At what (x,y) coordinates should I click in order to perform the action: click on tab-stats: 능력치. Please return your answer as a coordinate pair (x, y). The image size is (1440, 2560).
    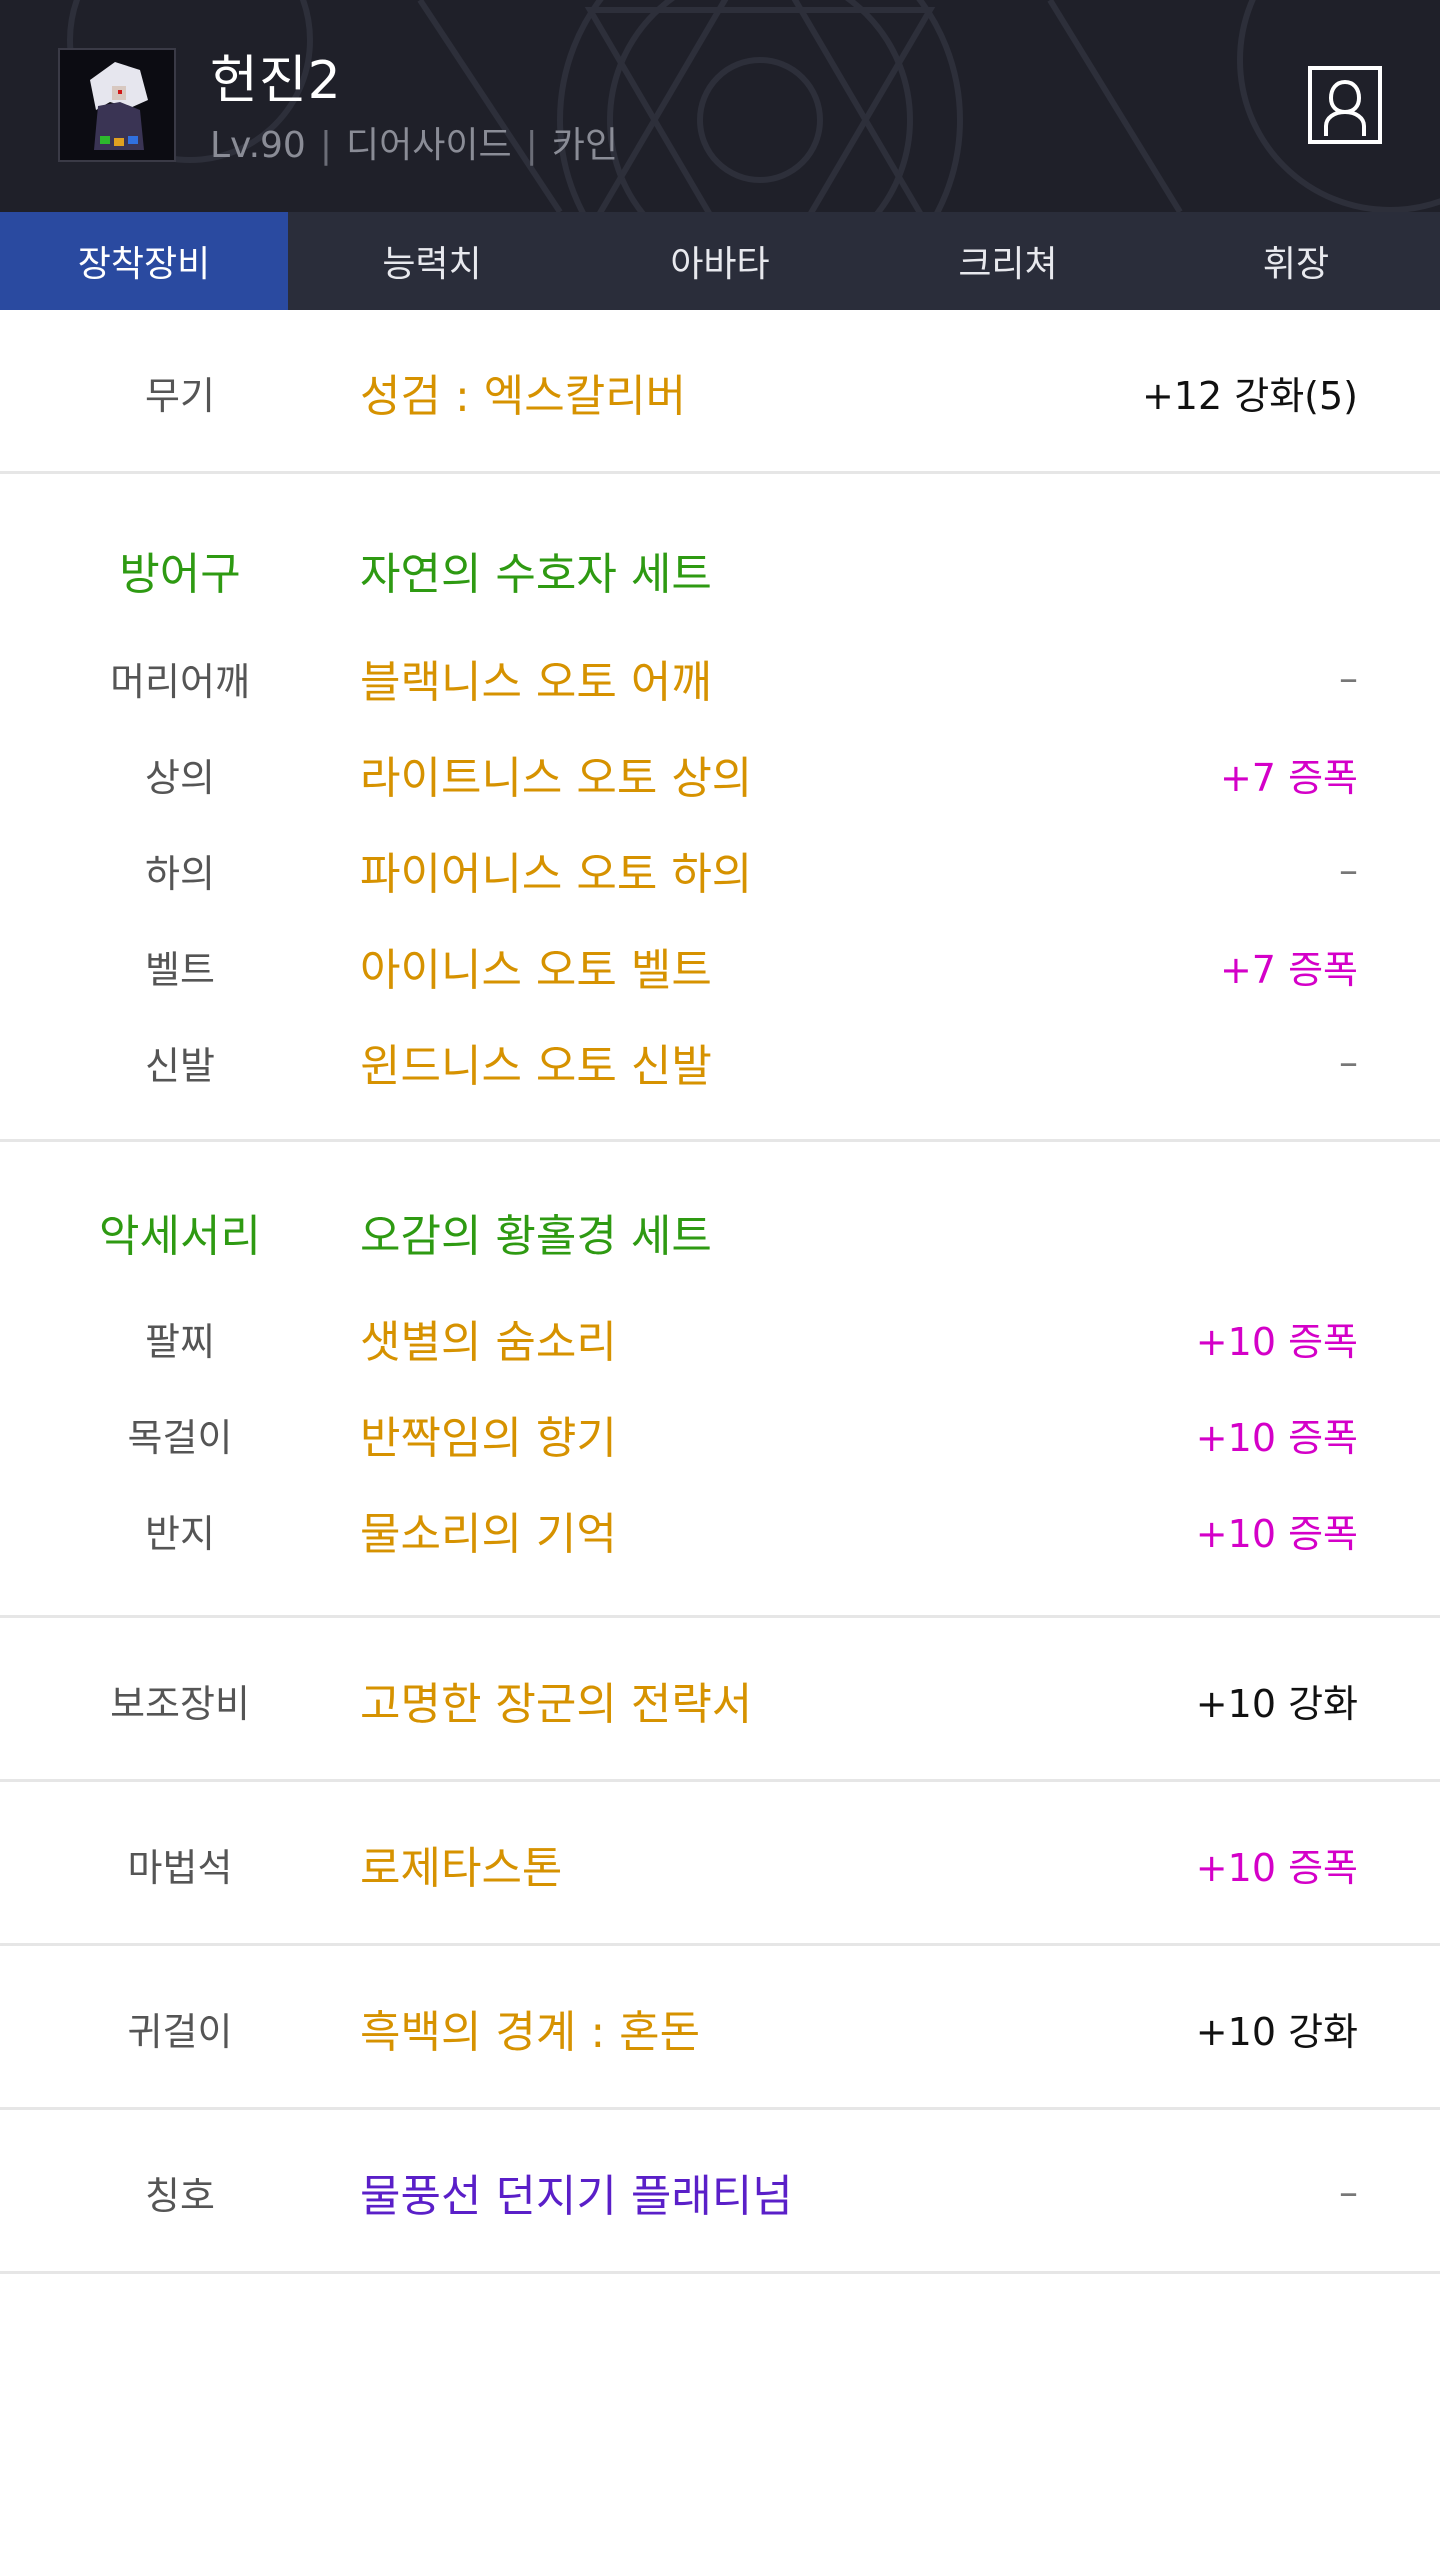
    Looking at the image, I should click on (432, 261).